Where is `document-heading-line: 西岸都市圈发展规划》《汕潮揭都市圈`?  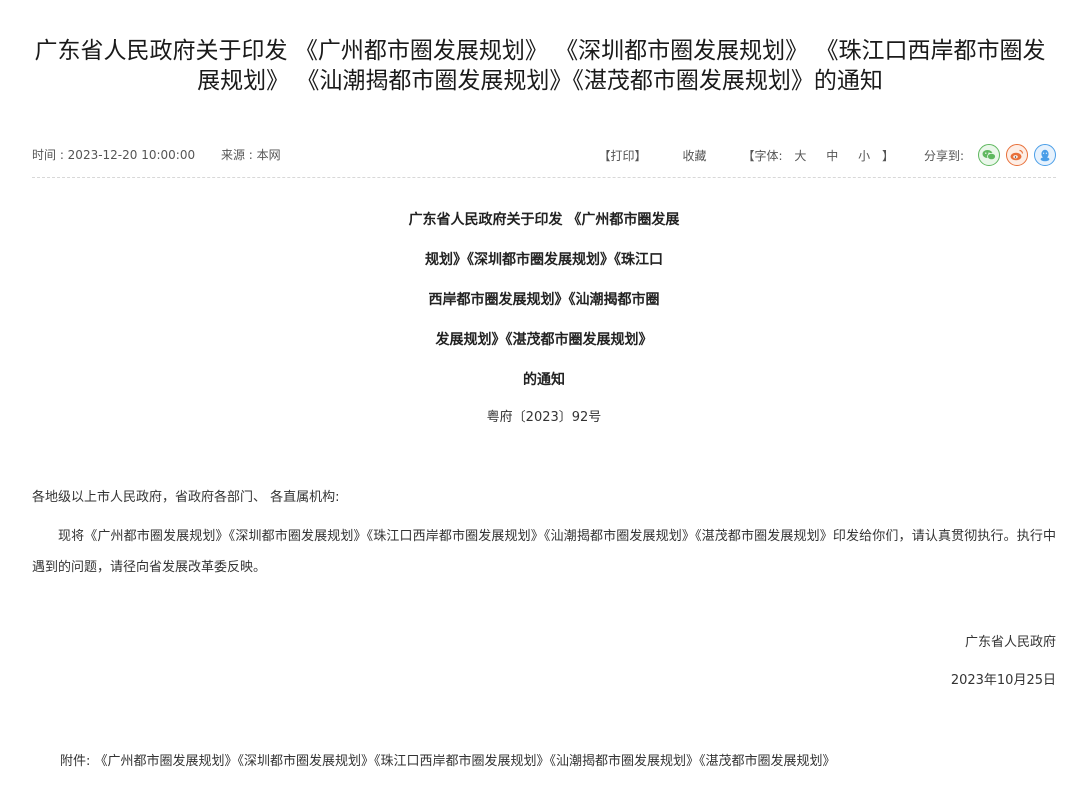 document-heading-line: 西岸都市圈发展规划》《汕潮揭都市圈 is located at coordinates (544, 300).